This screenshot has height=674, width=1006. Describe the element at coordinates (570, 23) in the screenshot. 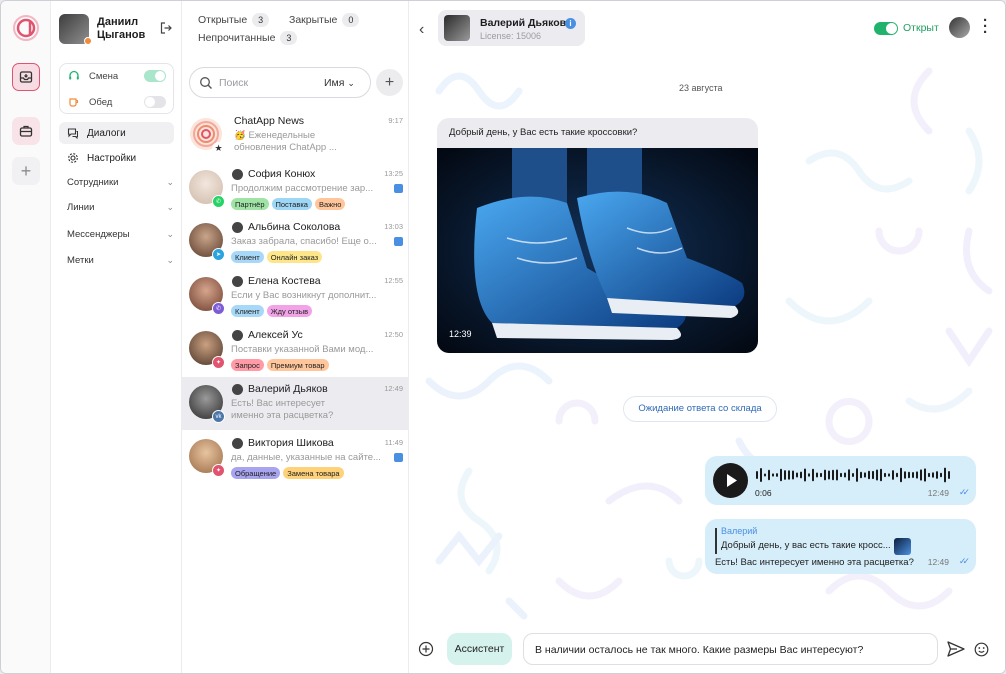

I see `info-icon: i` at that location.